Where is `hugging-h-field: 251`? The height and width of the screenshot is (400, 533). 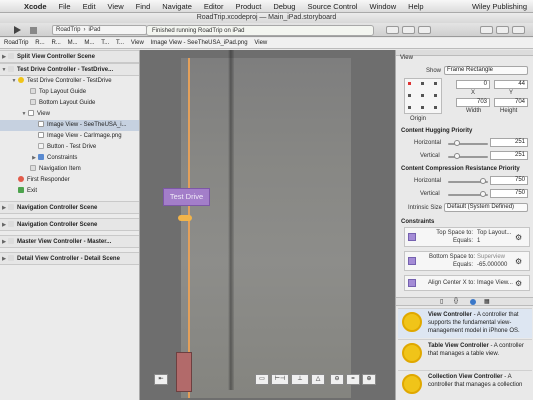
hugging-h-field: 251 is located at coordinates (509, 142).